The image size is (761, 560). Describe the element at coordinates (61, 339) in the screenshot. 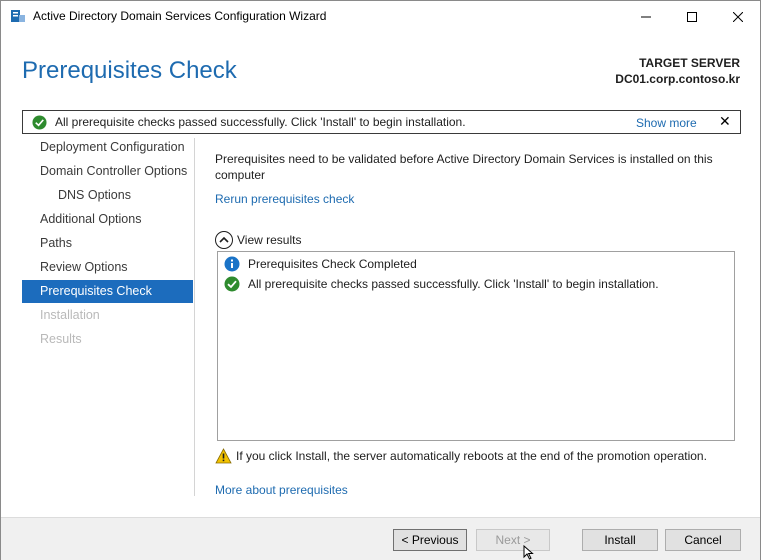

I see `sidebar-item-results: Results` at that location.